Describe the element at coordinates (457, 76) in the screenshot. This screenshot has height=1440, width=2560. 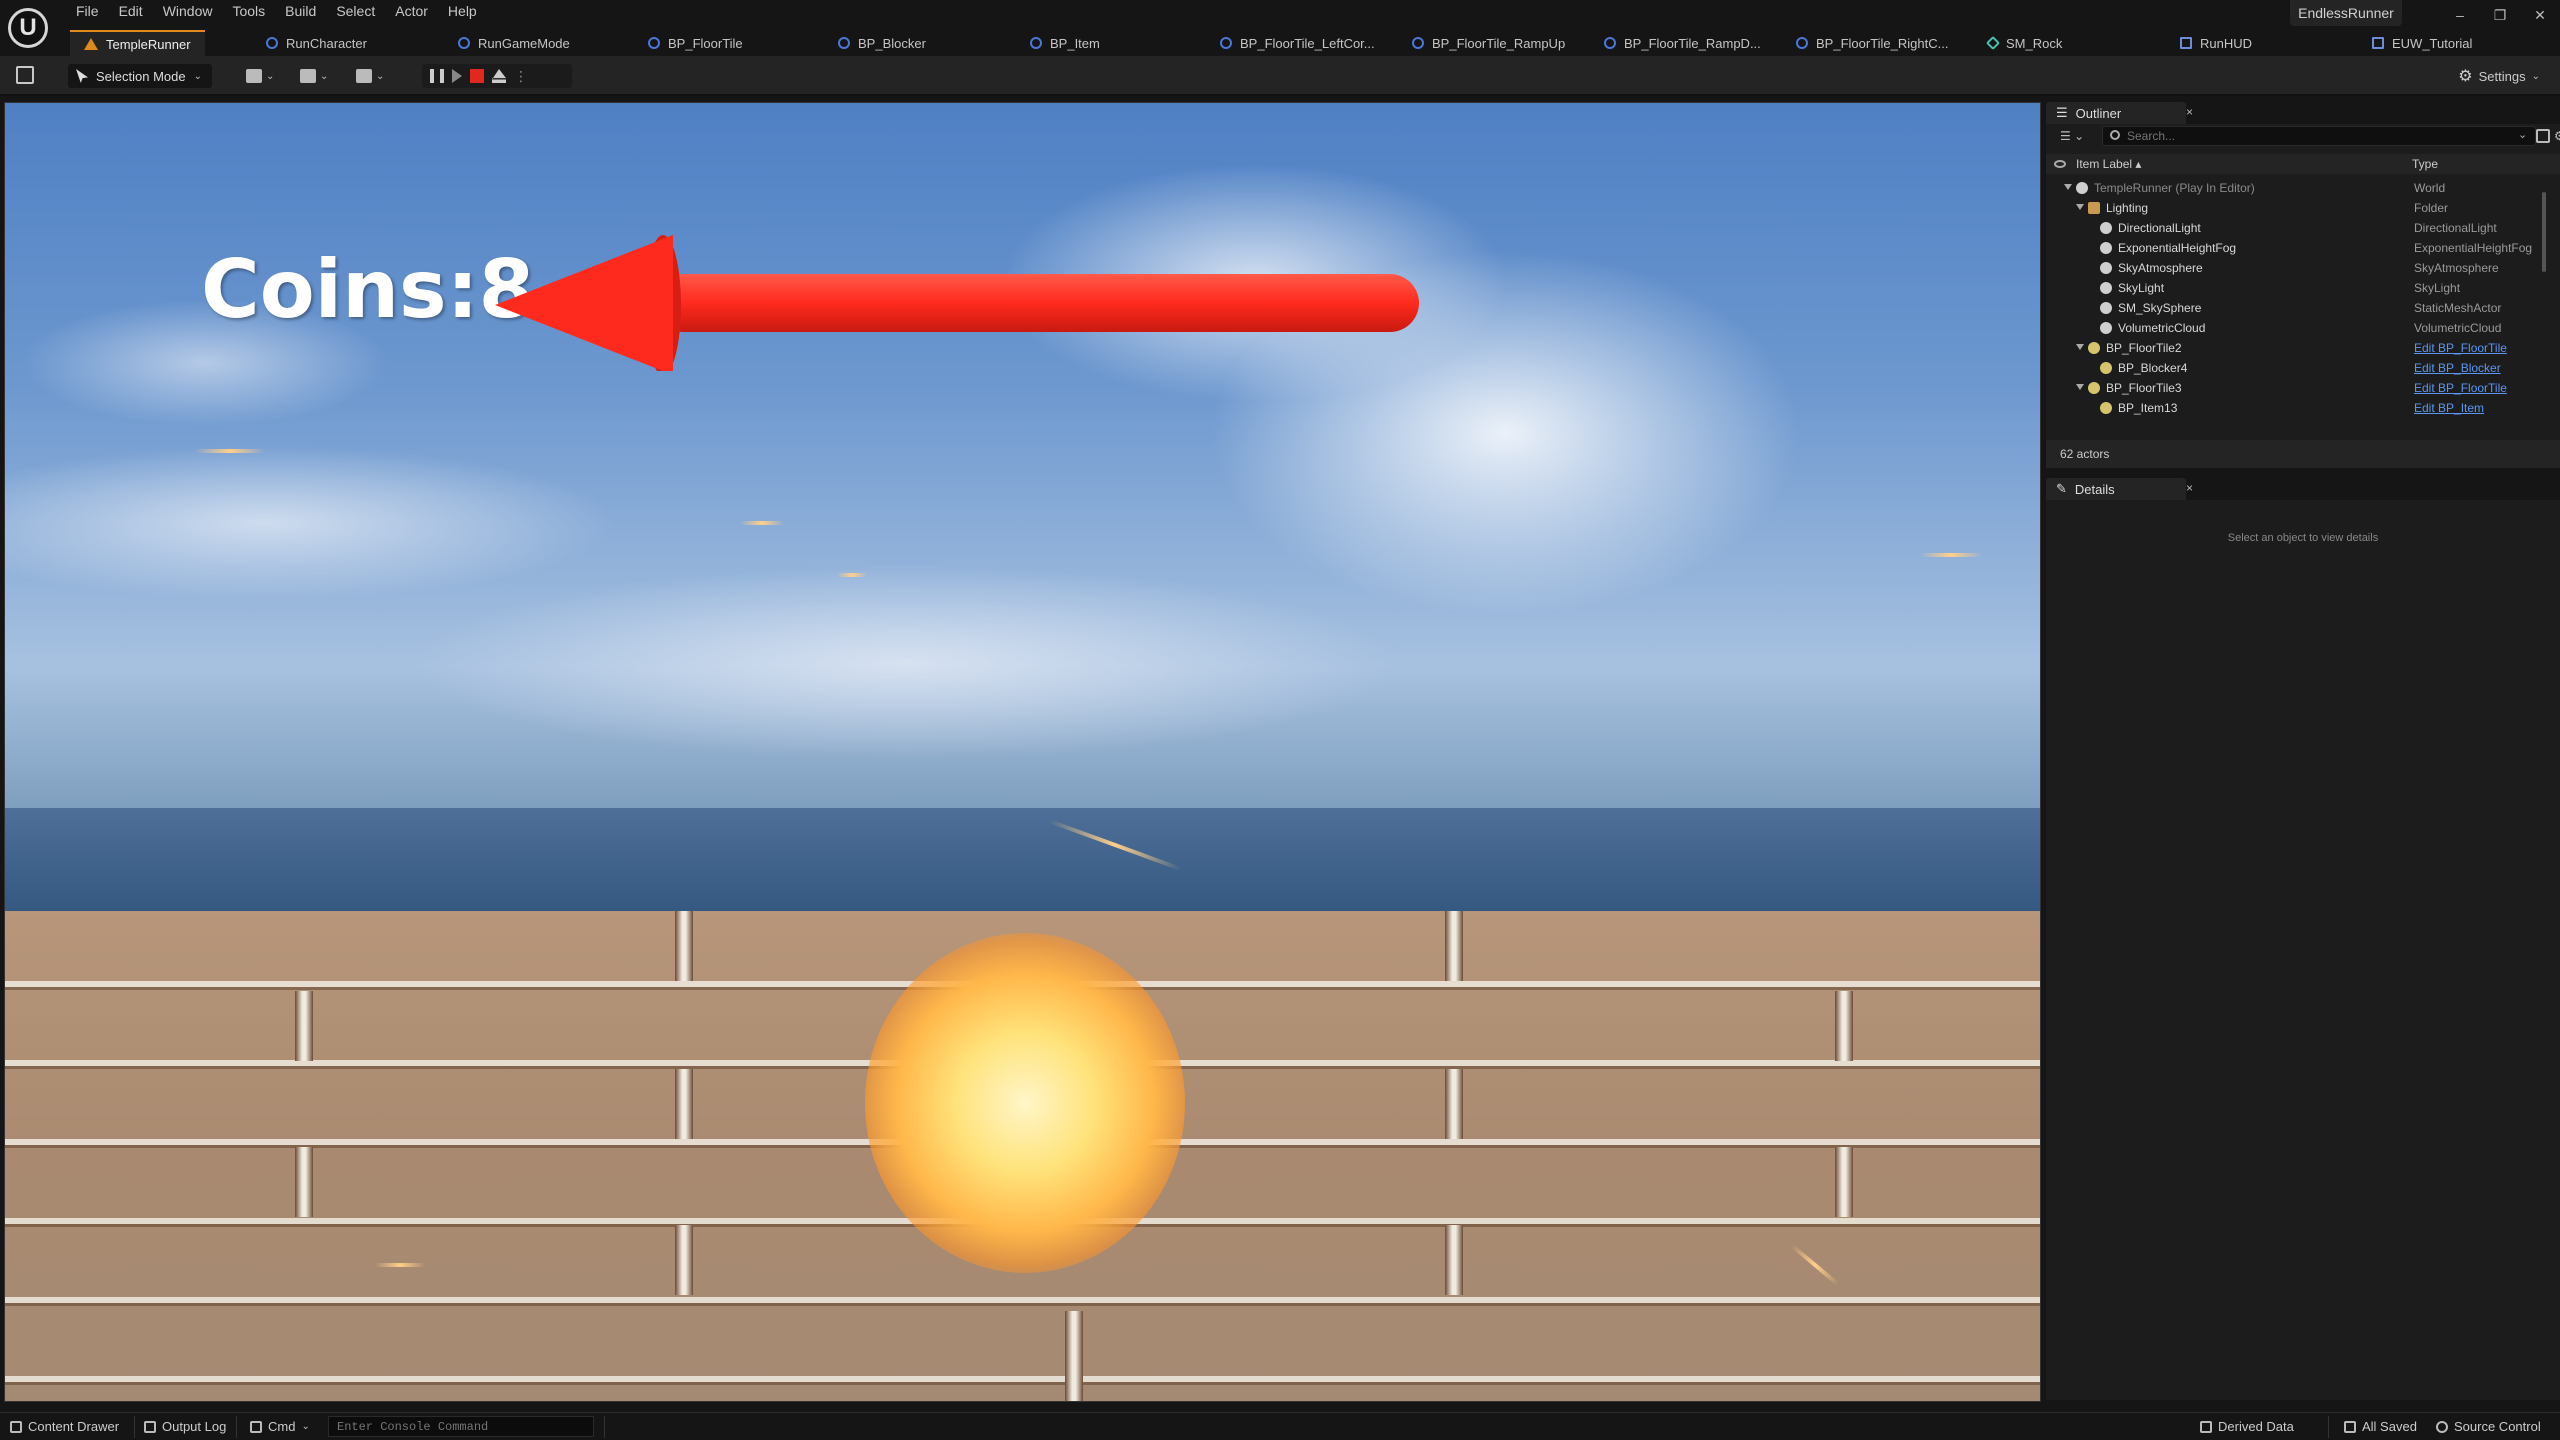
I see `step-frame-icon` at that location.